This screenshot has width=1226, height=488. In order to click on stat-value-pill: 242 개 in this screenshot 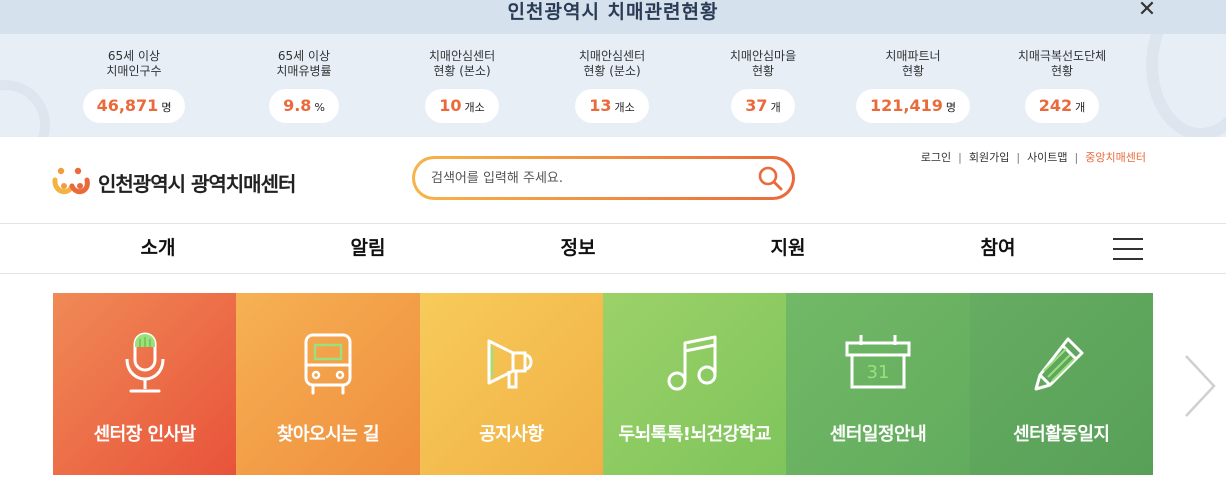, I will do `click(1062, 106)`.